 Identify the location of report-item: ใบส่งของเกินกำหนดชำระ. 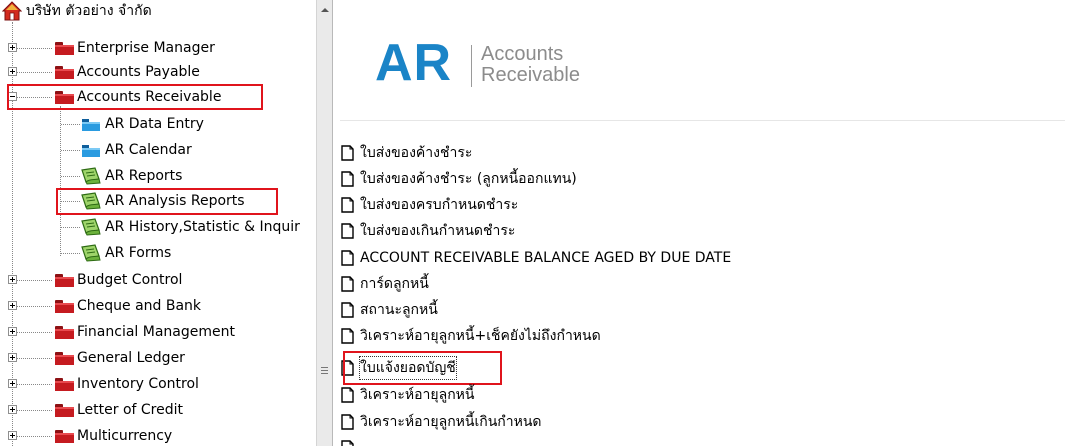
(700, 231).